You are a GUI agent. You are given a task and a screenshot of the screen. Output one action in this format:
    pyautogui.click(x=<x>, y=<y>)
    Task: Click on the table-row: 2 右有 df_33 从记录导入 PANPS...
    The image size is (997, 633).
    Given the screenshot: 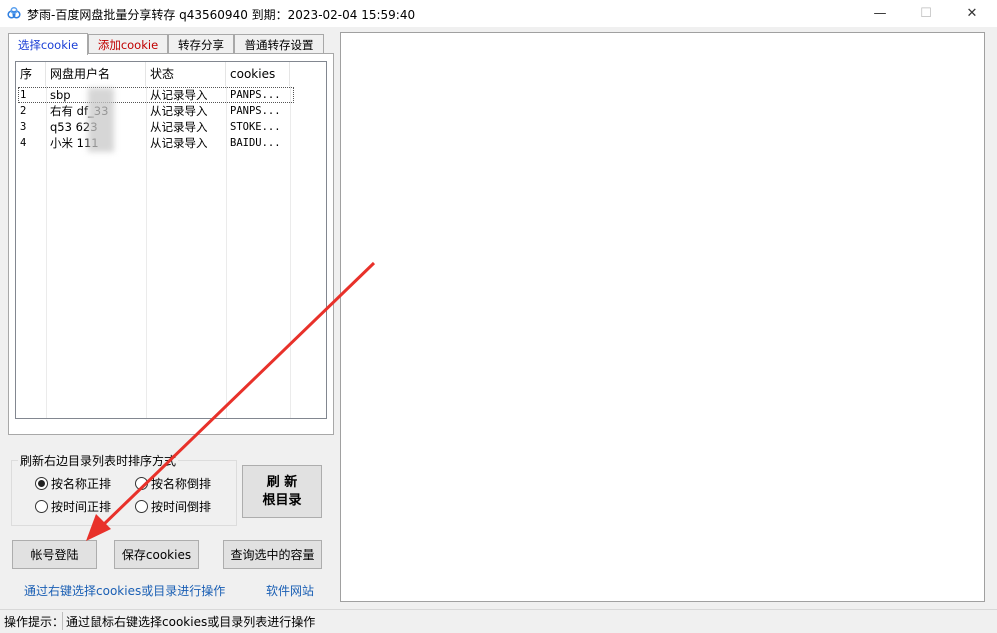 What is the action you would take?
    pyautogui.click(x=171, y=111)
    